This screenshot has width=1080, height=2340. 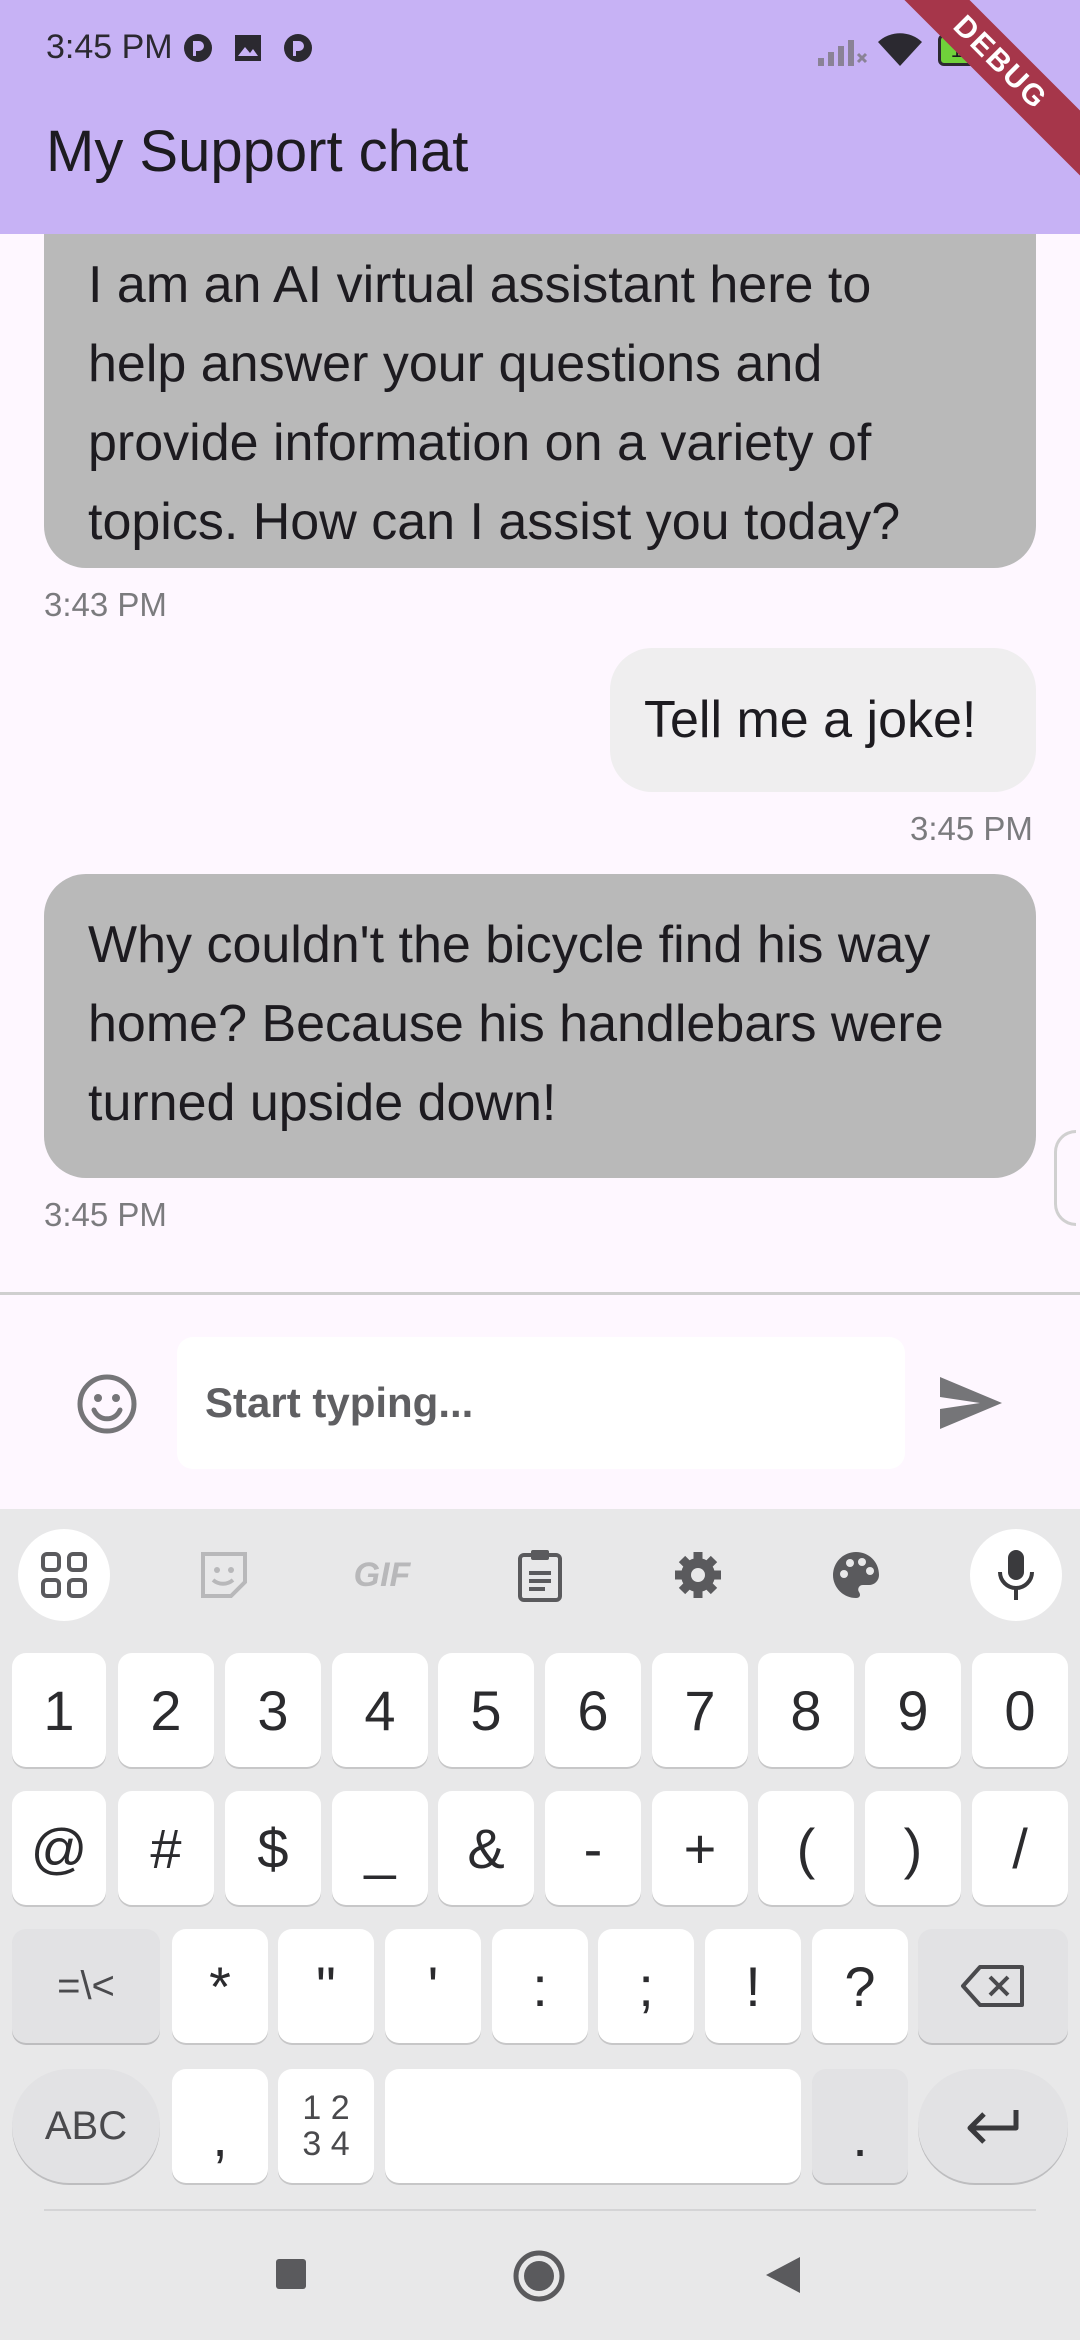 I want to click on message-line: home? Because his handlebars were, so click(x=516, y=1024).